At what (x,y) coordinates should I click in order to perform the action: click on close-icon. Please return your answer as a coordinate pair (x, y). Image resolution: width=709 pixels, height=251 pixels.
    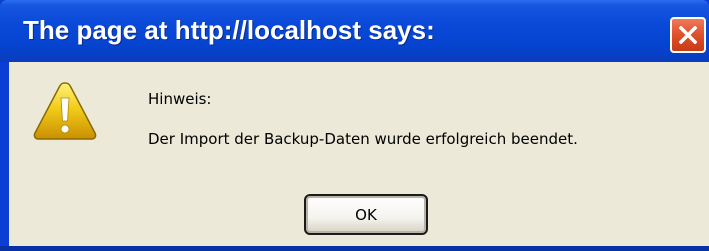
    Looking at the image, I should click on (688, 35).